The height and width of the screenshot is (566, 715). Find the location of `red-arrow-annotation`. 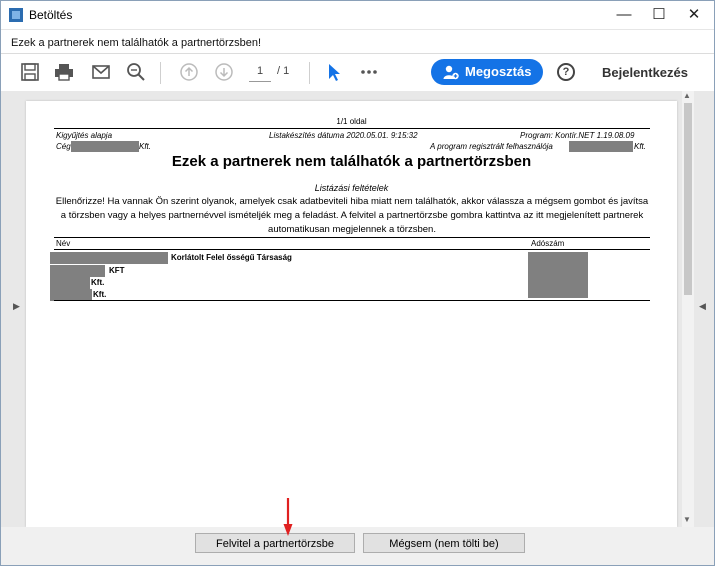

red-arrow-annotation is located at coordinates (288, 517).